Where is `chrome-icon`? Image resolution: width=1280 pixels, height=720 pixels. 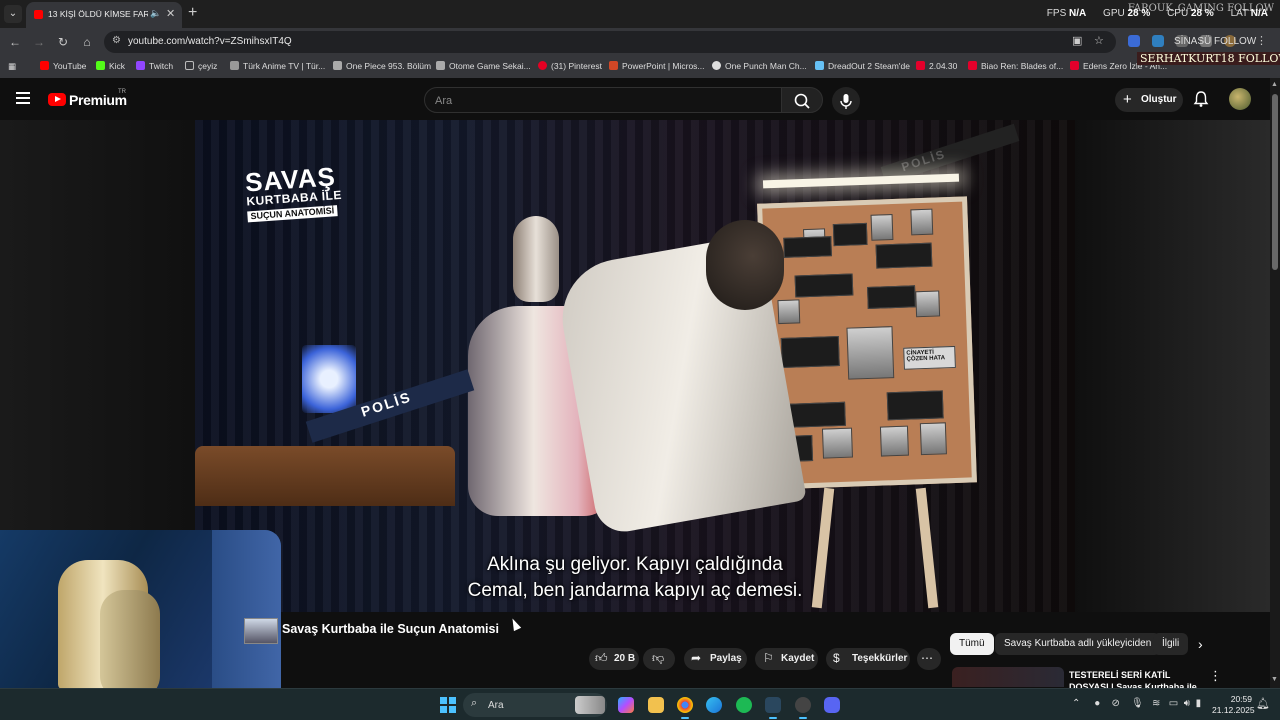
chrome-icon is located at coordinates (685, 708).